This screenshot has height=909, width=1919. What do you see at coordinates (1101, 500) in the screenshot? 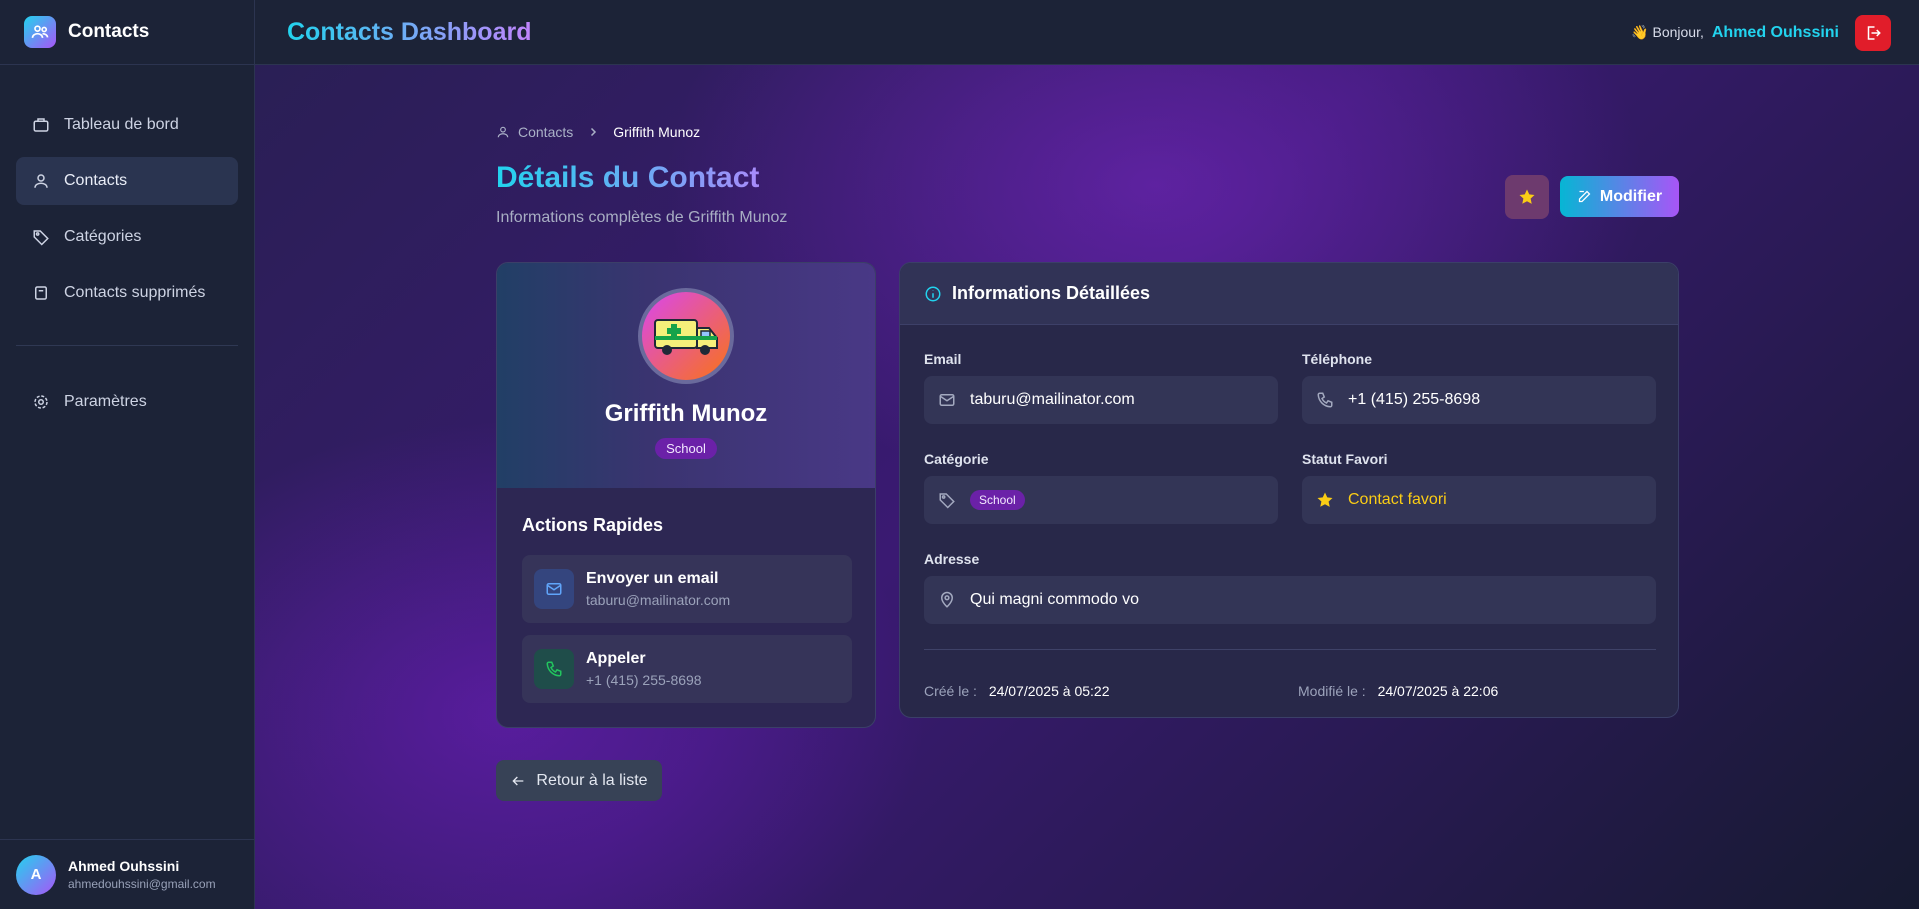
I see `category-field: School` at bounding box center [1101, 500].